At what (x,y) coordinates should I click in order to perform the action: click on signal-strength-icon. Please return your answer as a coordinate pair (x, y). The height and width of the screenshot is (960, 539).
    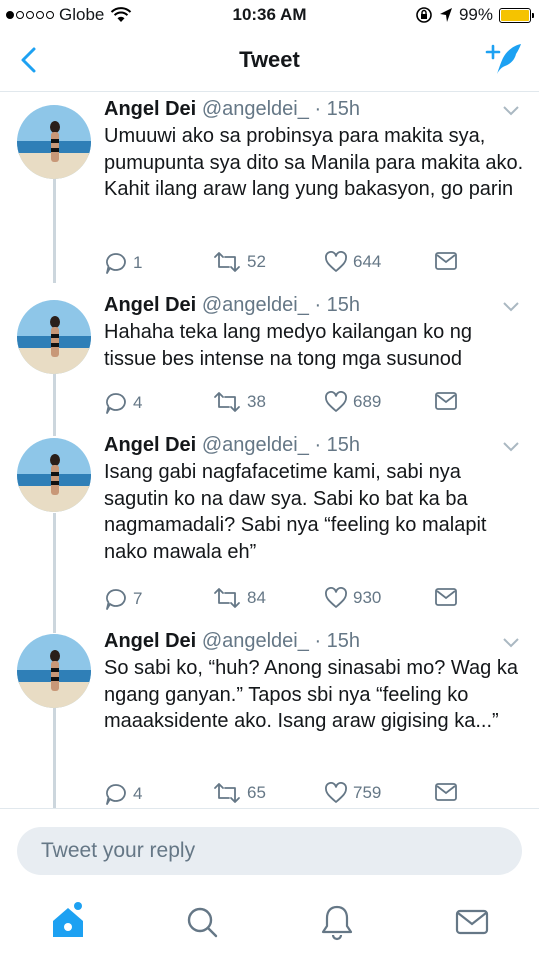
    Looking at the image, I should click on (30, 15).